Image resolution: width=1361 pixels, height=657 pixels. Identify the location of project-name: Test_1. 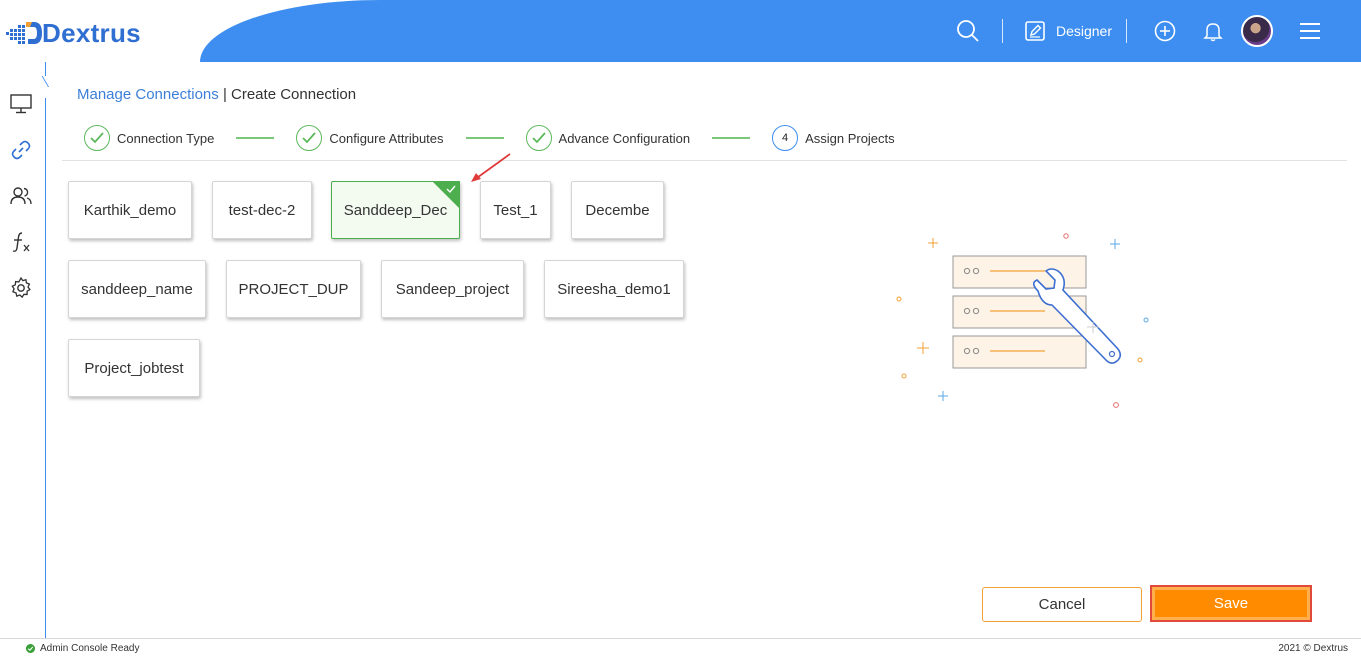
(515, 210).